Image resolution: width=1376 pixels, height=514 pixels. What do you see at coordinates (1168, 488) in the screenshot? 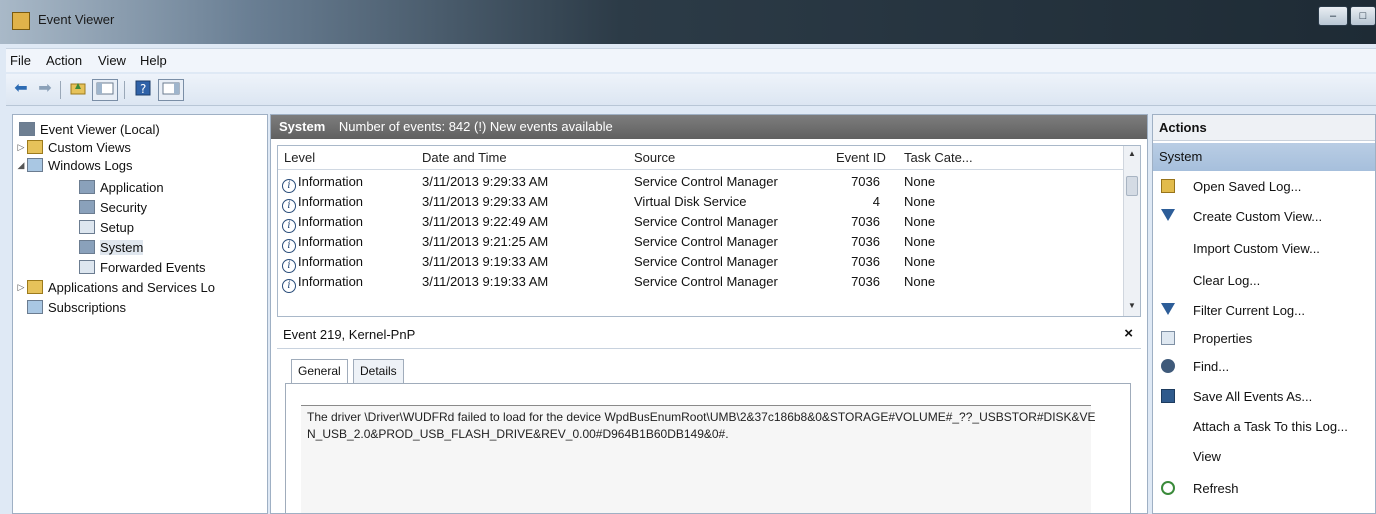
I see `refresh-icon` at bounding box center [1168, 488].